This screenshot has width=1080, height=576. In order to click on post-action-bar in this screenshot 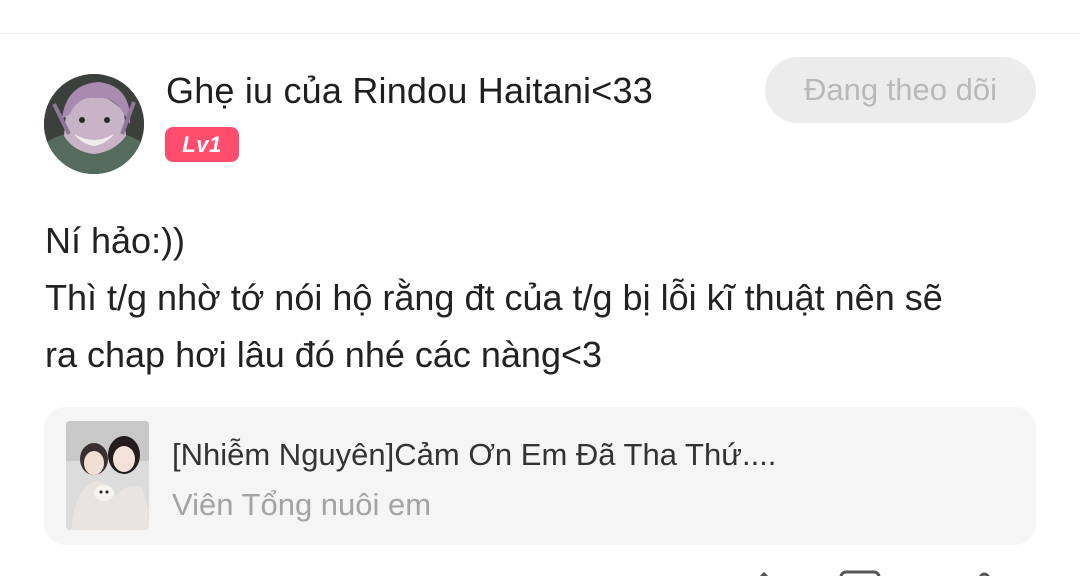, I will do `click(540, 571)`.